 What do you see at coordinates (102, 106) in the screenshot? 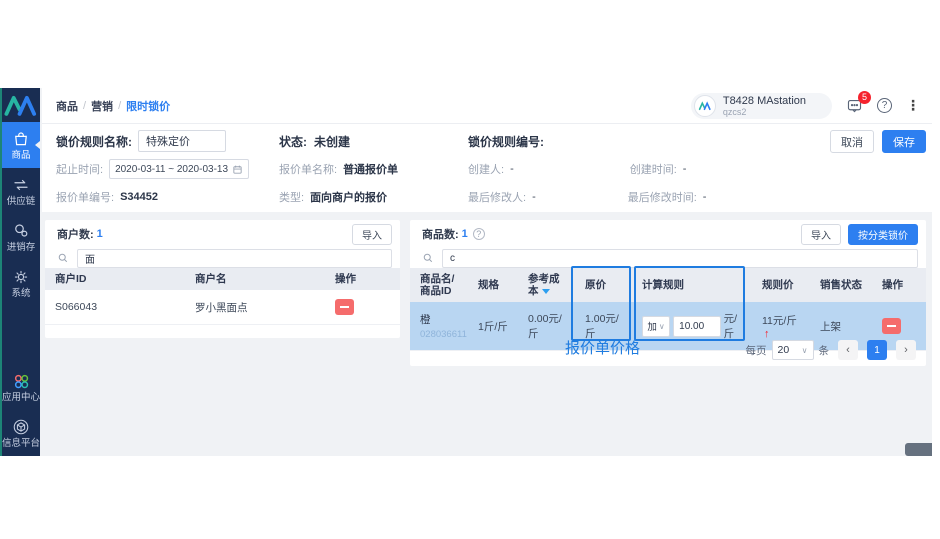
I see `breadcrumb-marketing: 营销` at bounding box center [102, 106].